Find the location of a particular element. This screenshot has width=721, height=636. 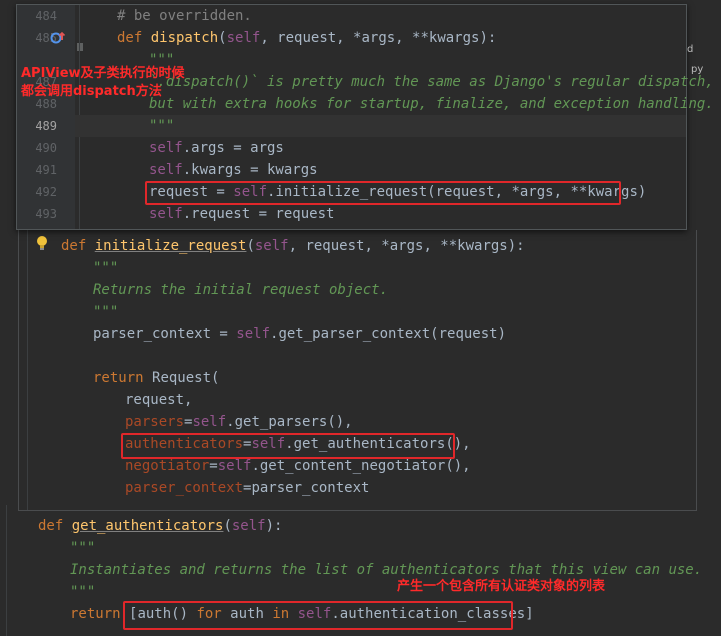

self-args-line: self.args = args is located at coordinates (216, 148).